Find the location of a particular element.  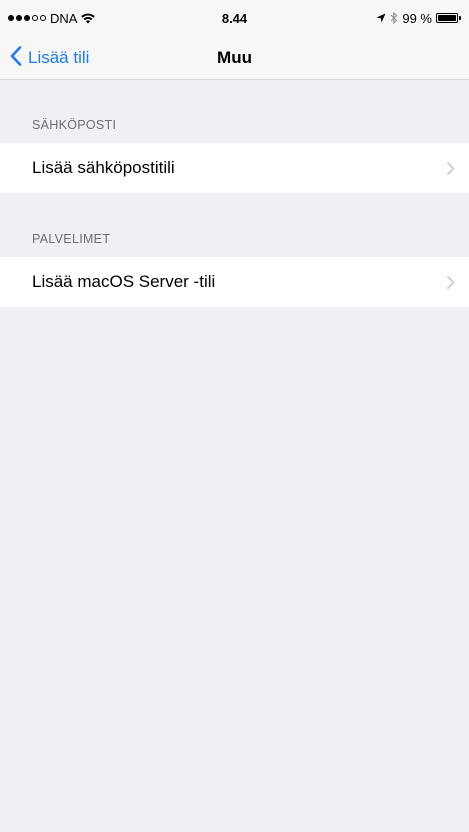

back-button-label: Lisää tili is located at coordinates (59, 57).